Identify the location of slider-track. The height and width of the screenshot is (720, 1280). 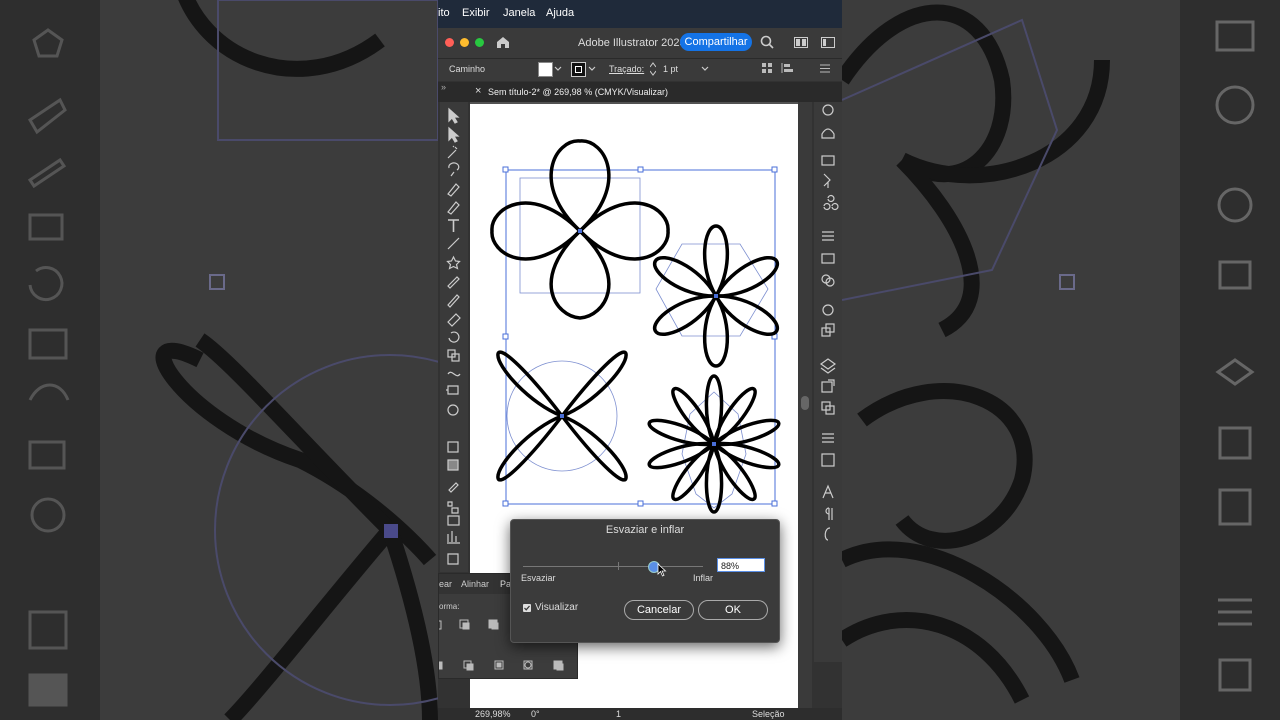
(613, 566).